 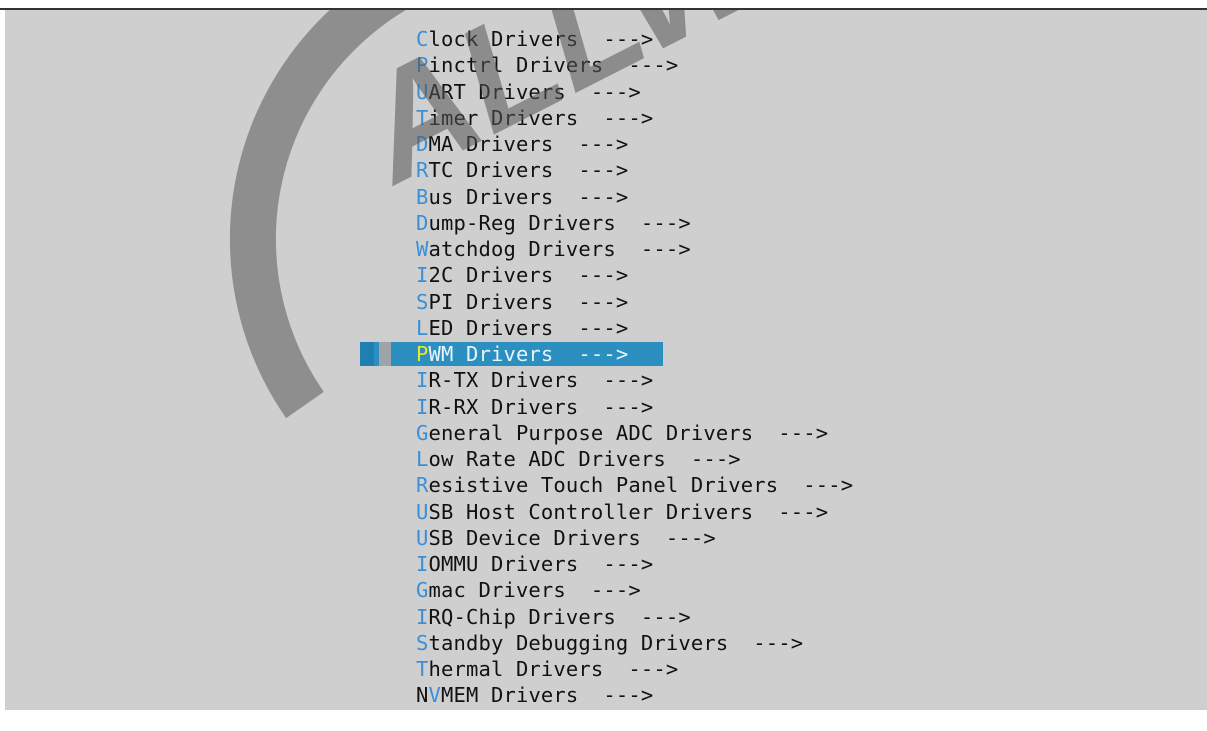 I want to click on menu-item-text: UART Drivers --->, so click(x=528, y=92).